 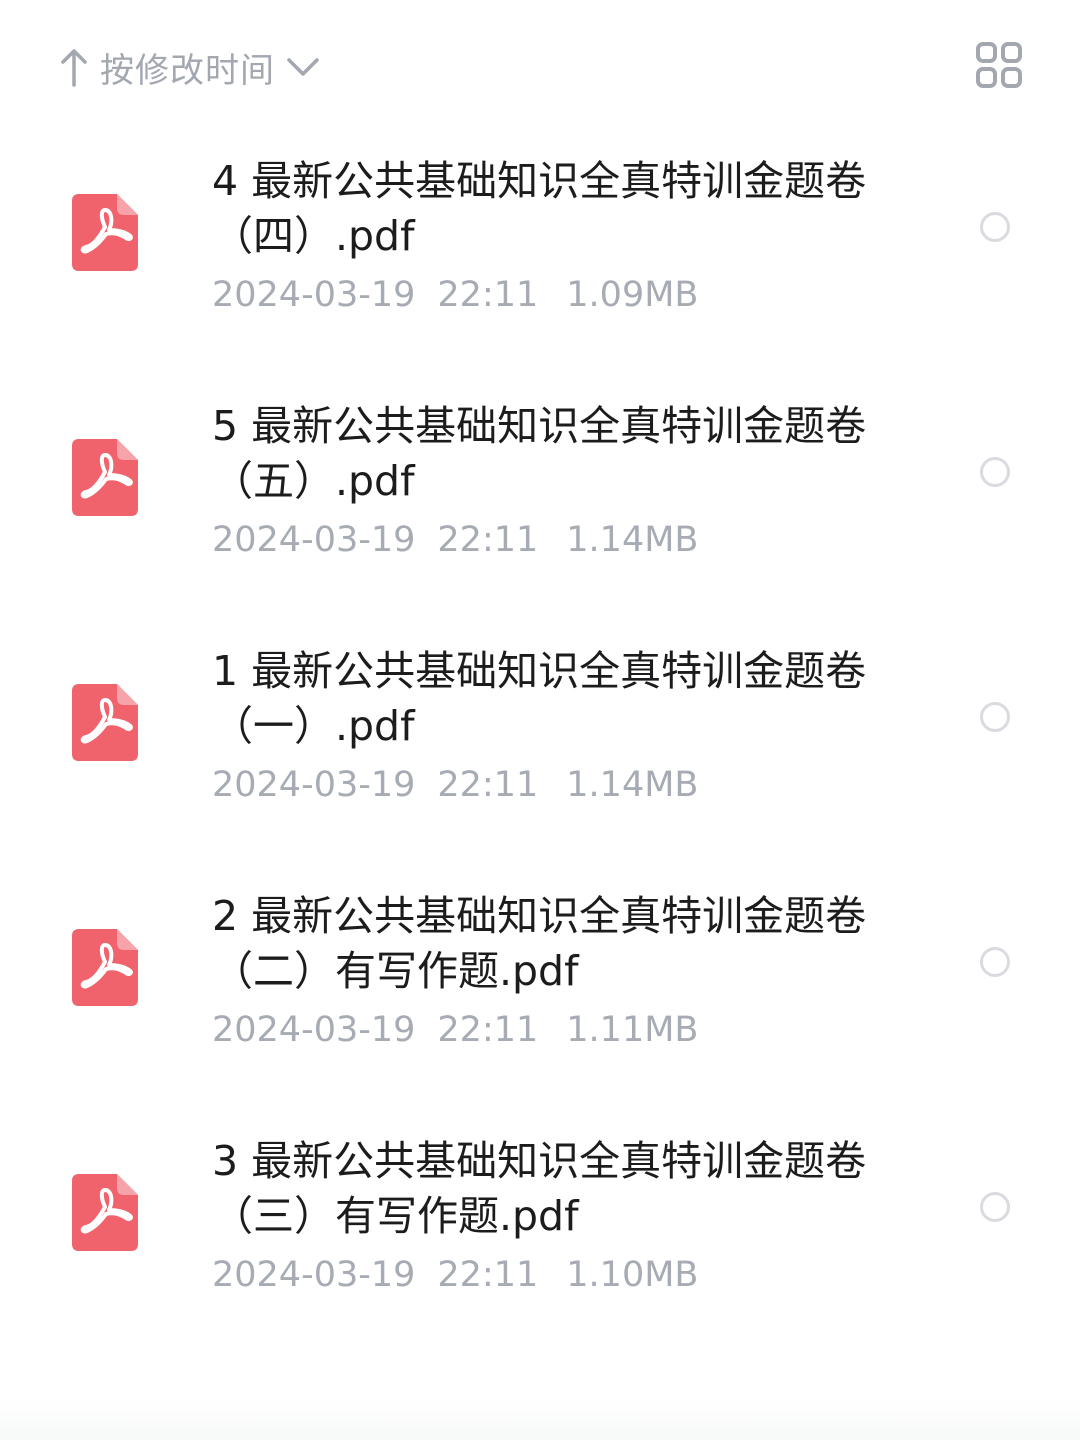 What do you see at coordinates (539, 943) in the screenshot?
I see `file-name: 2 最新公共基础知识全真特训金题卷（二）有写作题.pdf` at bounding box center [539, 943].